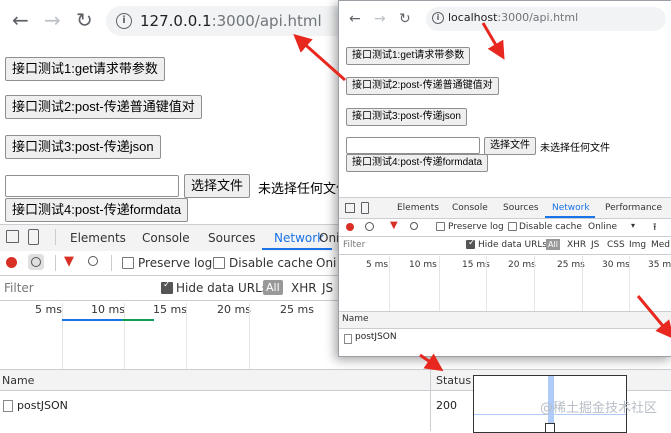 The image size is (671, 433). What do you see at coordinates (633, 225) in the screenshot?
I see `dropdown-caret-icon: ▾` at bounding box center [633, 225].